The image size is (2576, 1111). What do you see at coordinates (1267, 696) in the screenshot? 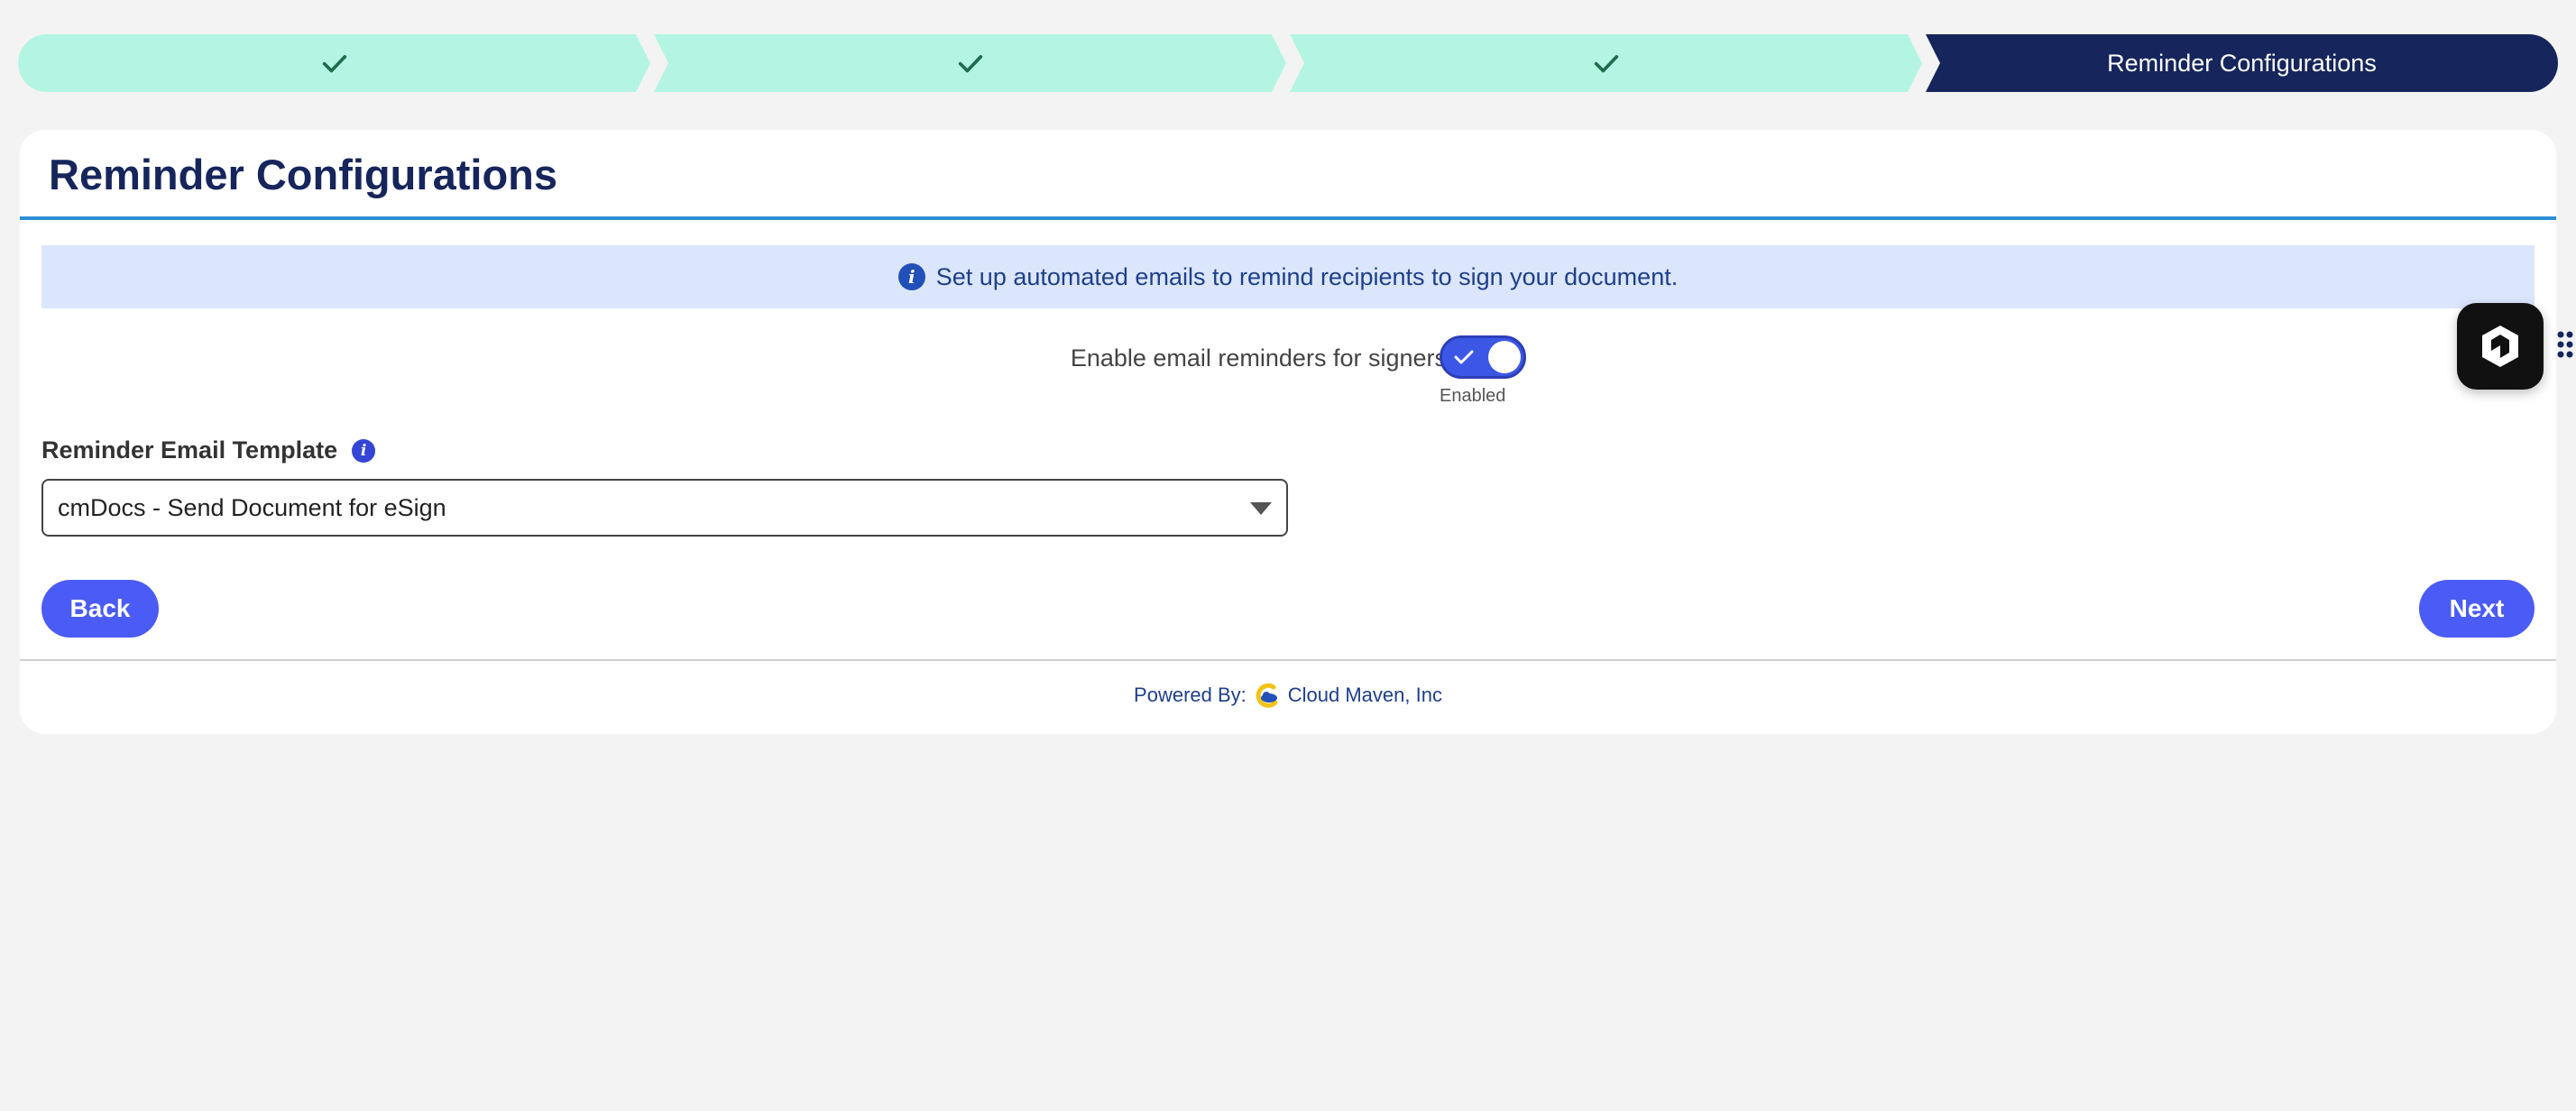
I see `cloud-maven-logo-icon` at bounding box center [1267, 696].